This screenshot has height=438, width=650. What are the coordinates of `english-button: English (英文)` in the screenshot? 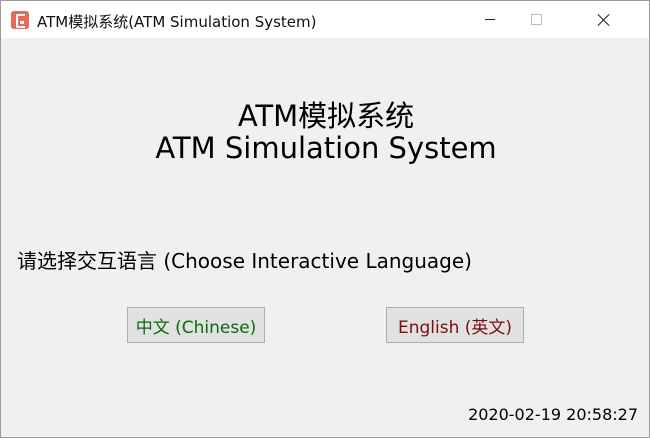 It's located at (455, 325).